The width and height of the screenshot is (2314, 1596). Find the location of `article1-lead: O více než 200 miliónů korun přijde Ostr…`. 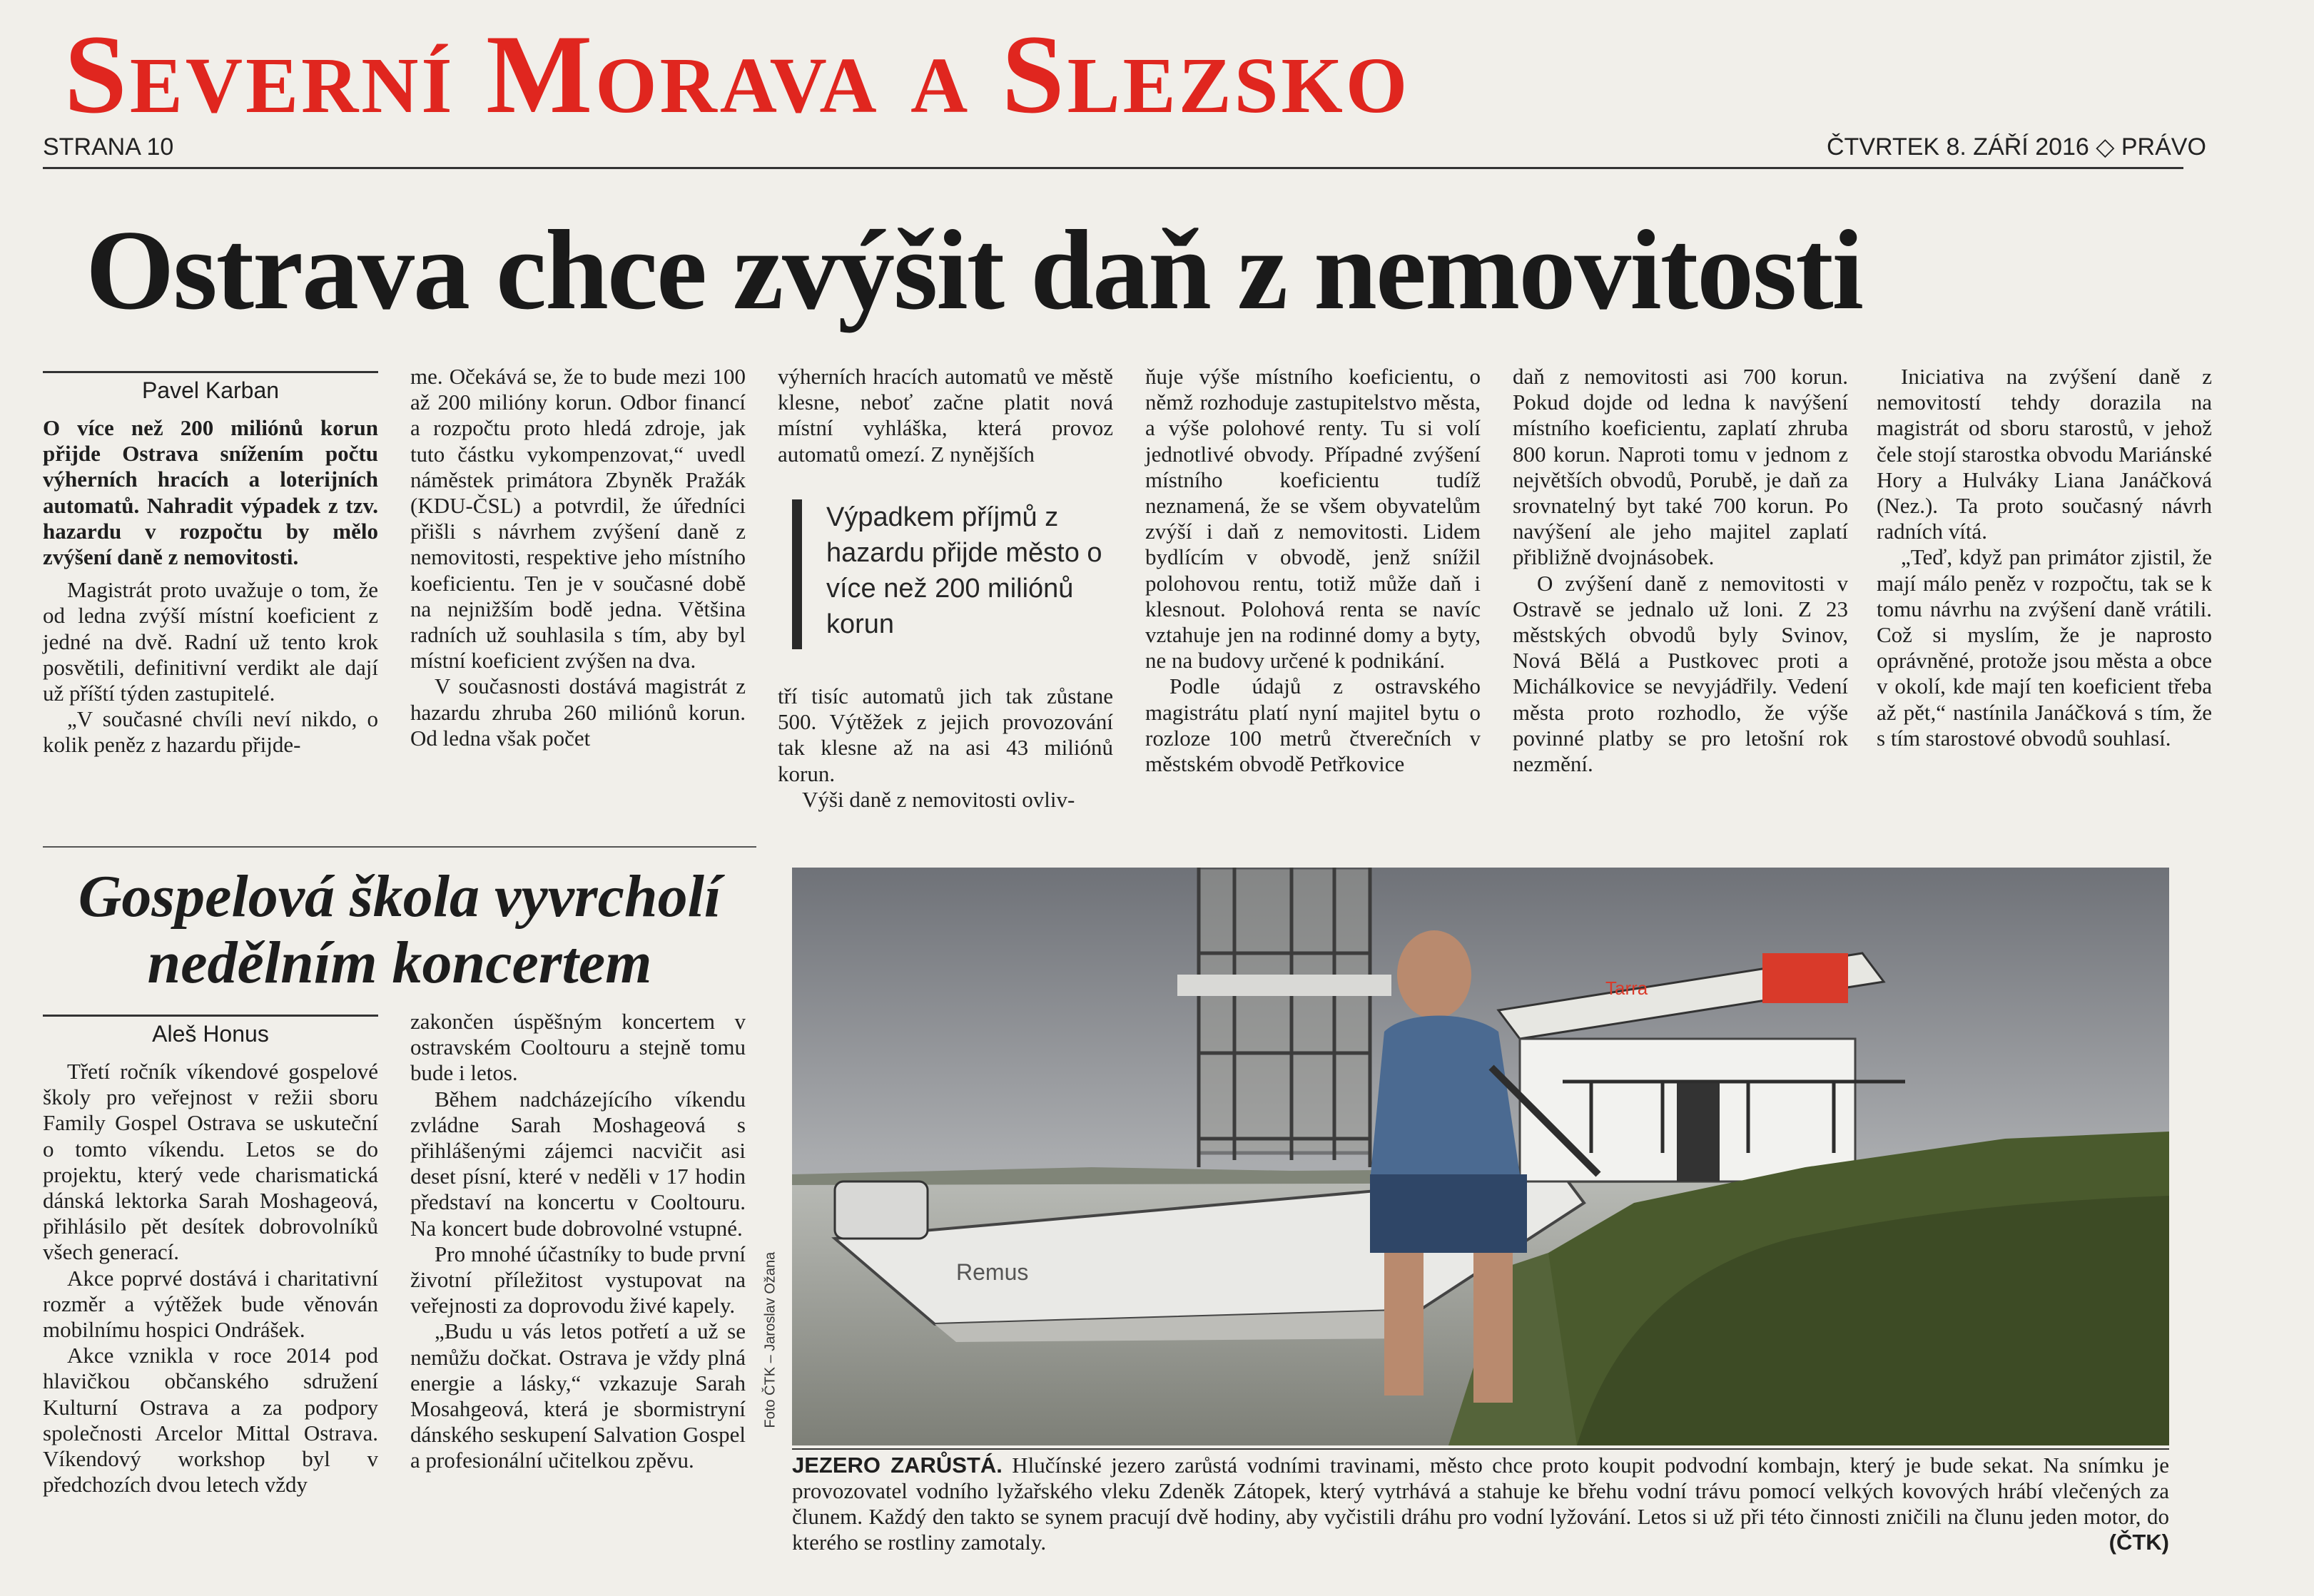

article1-lead: O více než 200 miliónů korun přijde Ostr… is located at coordinates (210, 492).